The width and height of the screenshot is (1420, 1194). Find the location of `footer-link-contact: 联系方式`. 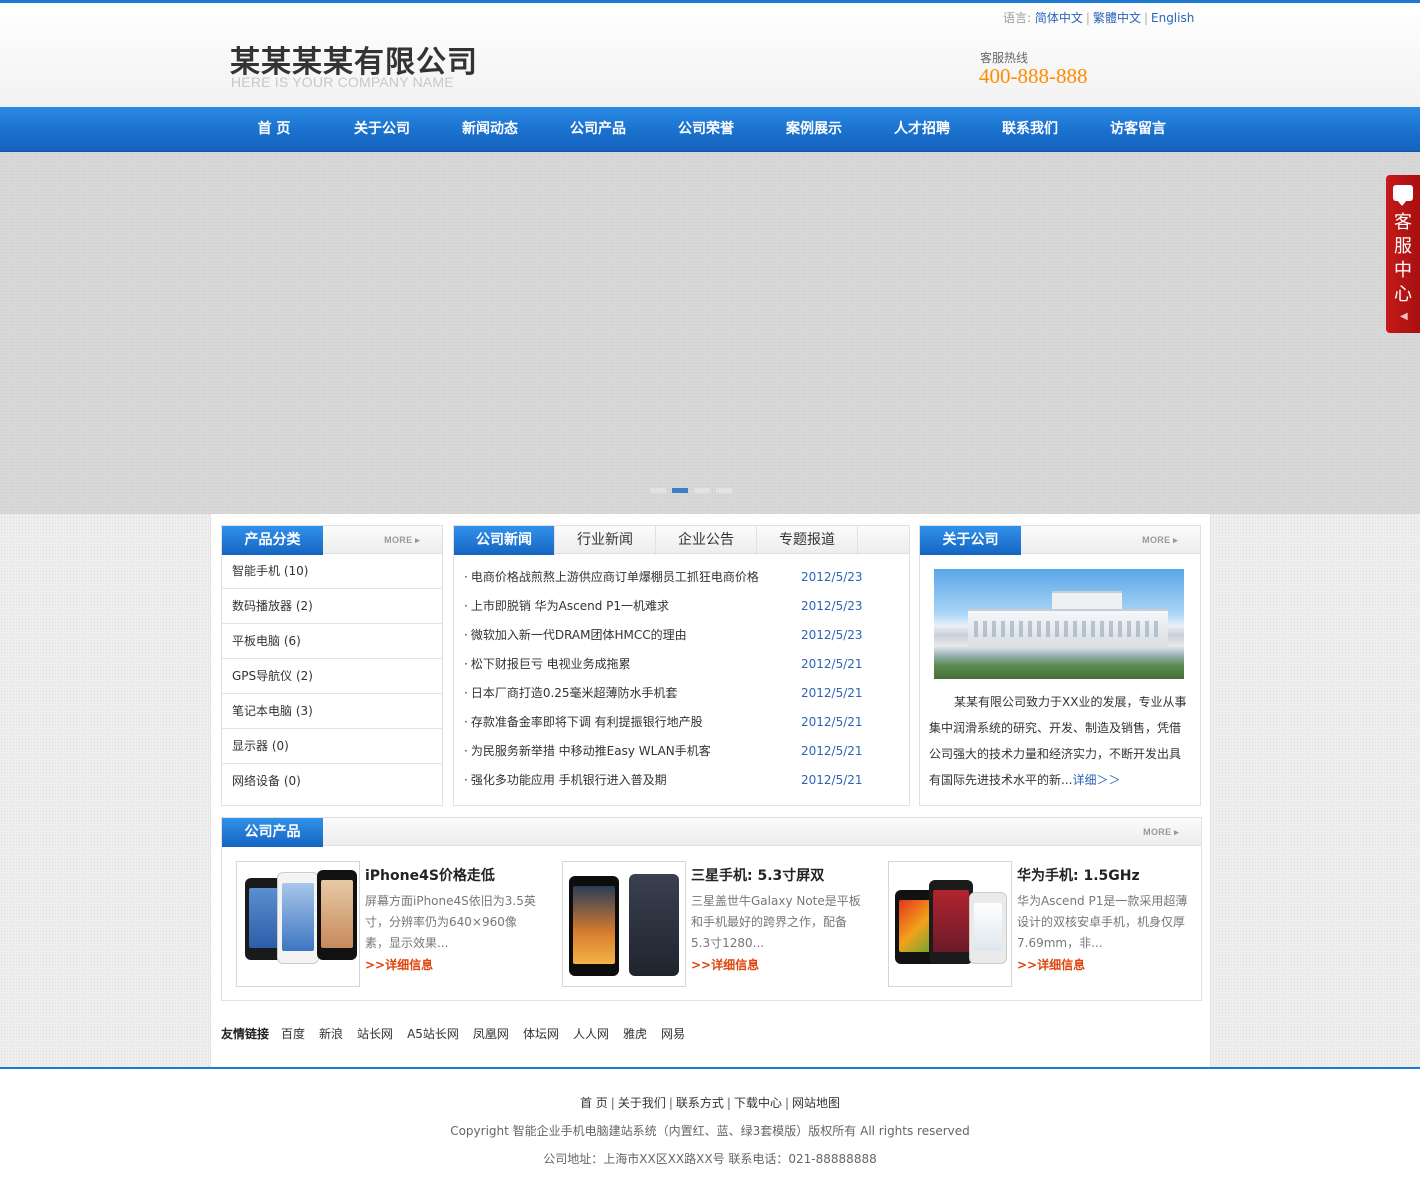

footer-link-contact: 联系方式 is located at coordinates (700, 1103).